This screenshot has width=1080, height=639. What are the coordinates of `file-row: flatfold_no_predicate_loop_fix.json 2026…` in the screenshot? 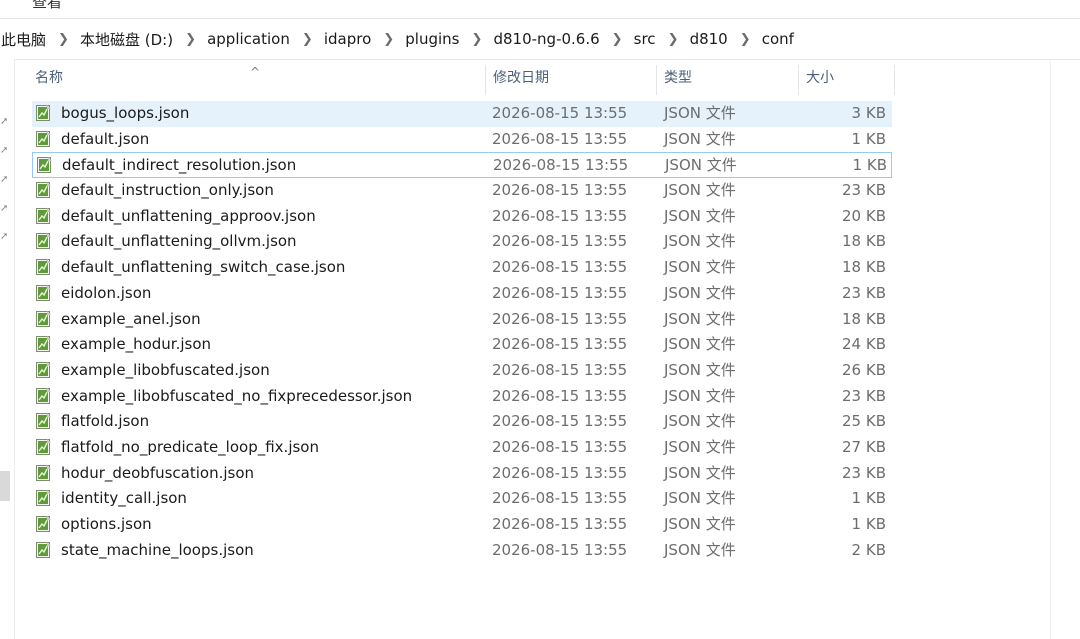 It's located at (462, 448).